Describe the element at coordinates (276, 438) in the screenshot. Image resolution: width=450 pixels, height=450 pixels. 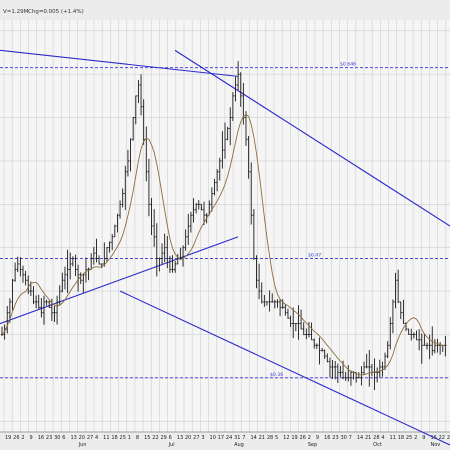
I see `x-tick-label: 5` at that location.